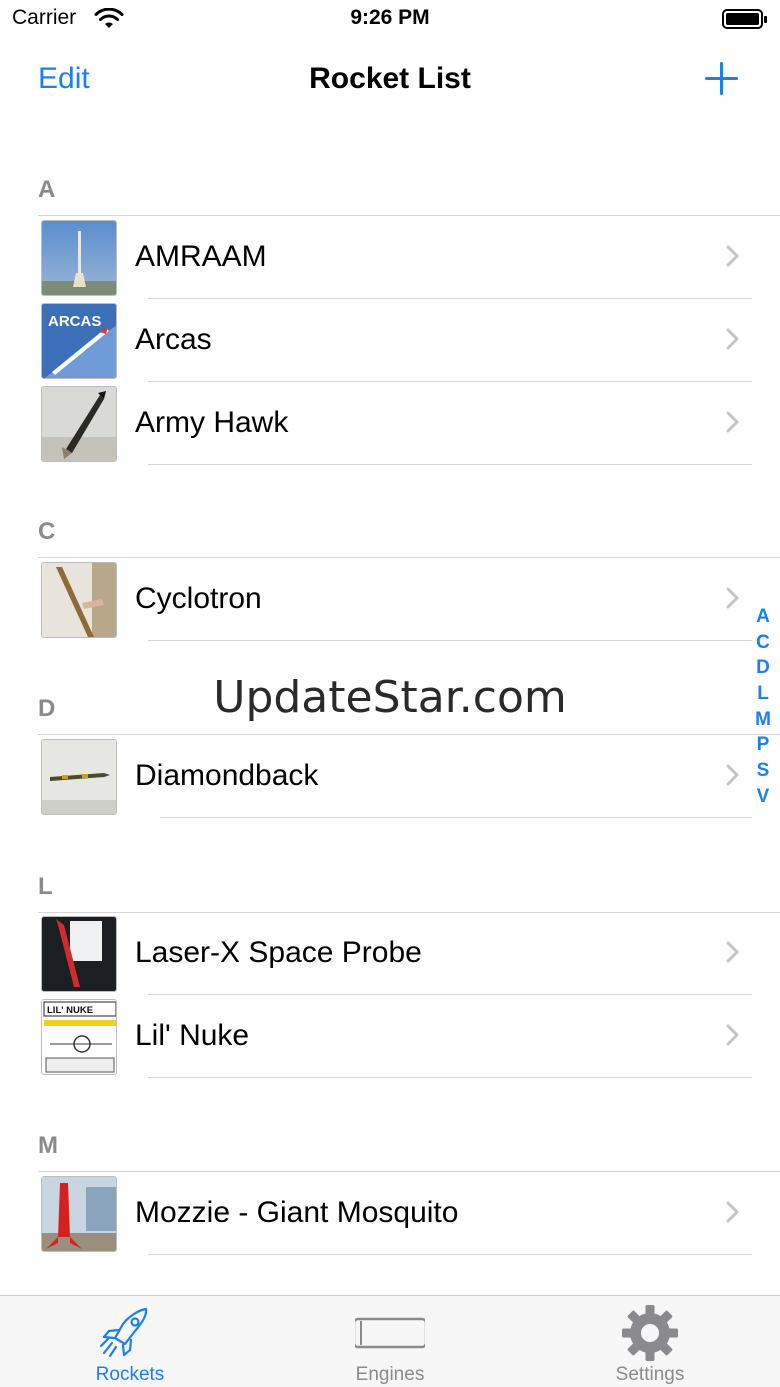 This screenshot has width=780, height=1387. I want to click on tab-rockets: Rockets, so click(130, 1341).